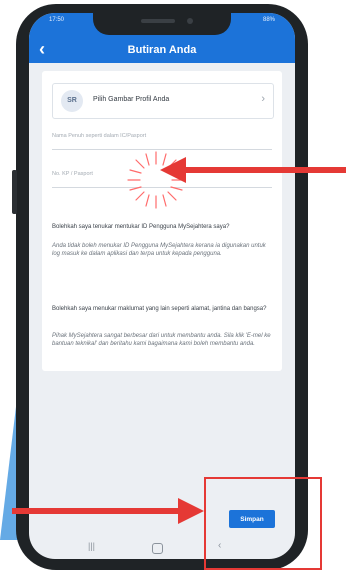  I want to click on chevron-right-icon: ›, so click(263, 99).